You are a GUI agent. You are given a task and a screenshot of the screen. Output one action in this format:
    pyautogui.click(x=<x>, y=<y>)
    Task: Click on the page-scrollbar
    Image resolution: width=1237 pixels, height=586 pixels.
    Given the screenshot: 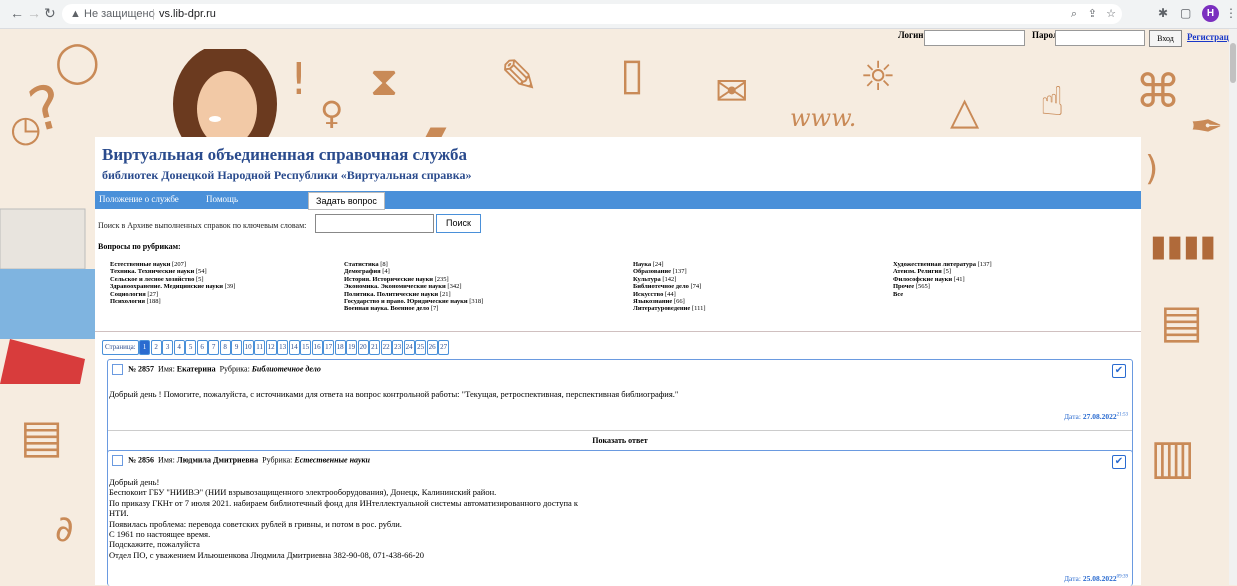 What is the action you would take?
    pyautogui.click(x=1233, y=307)
    